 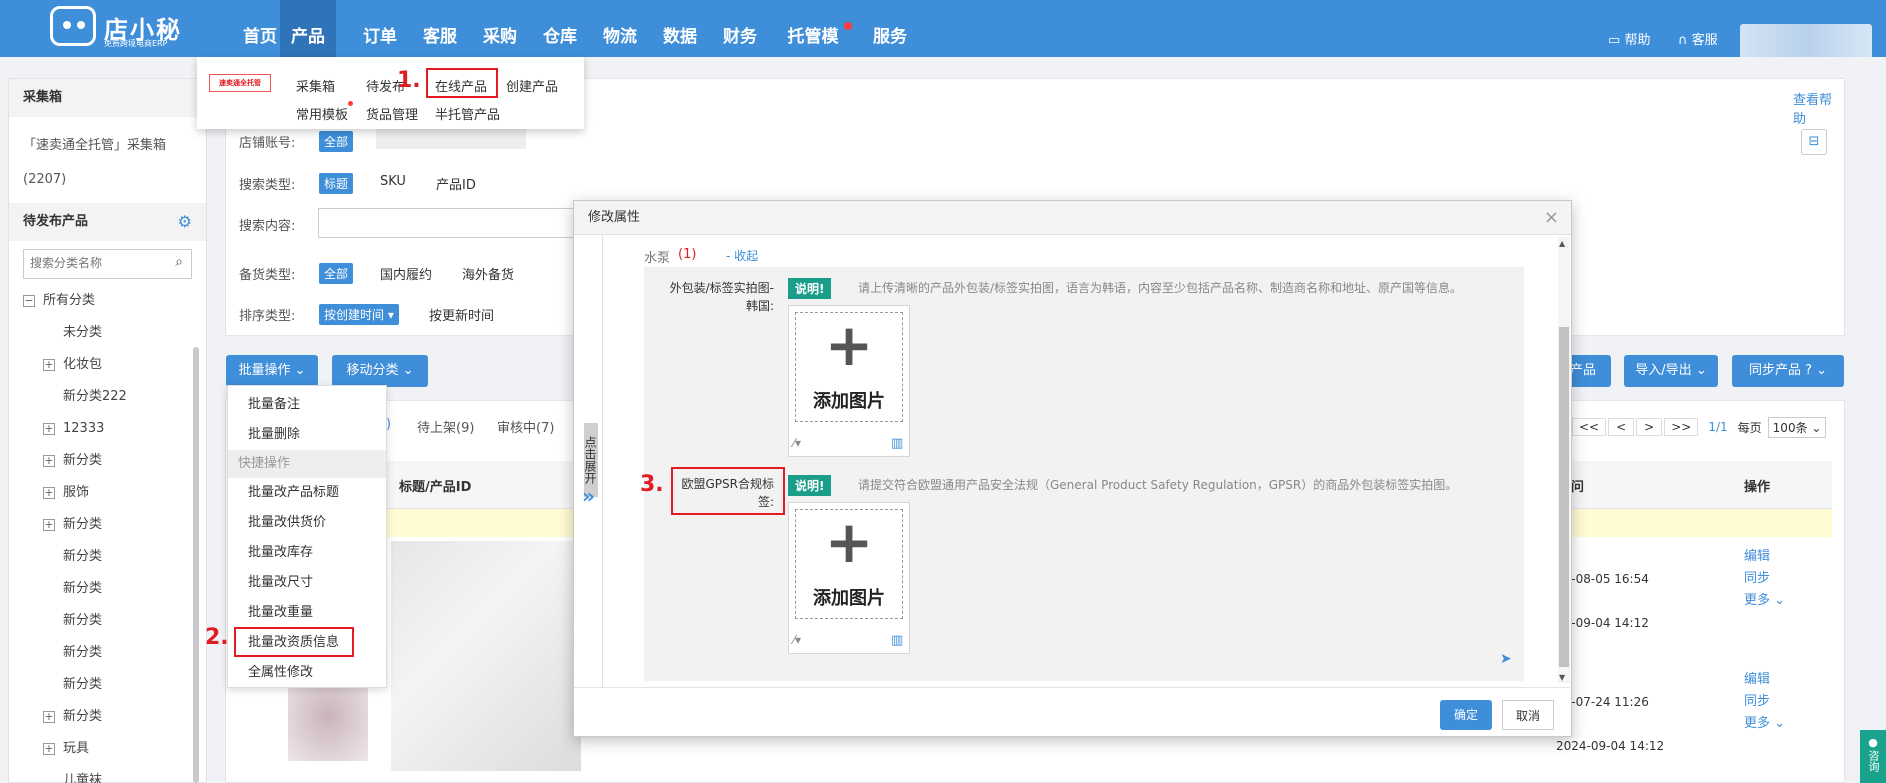 I want to click on search-icon: ⌕, so click(x=179, y=262).